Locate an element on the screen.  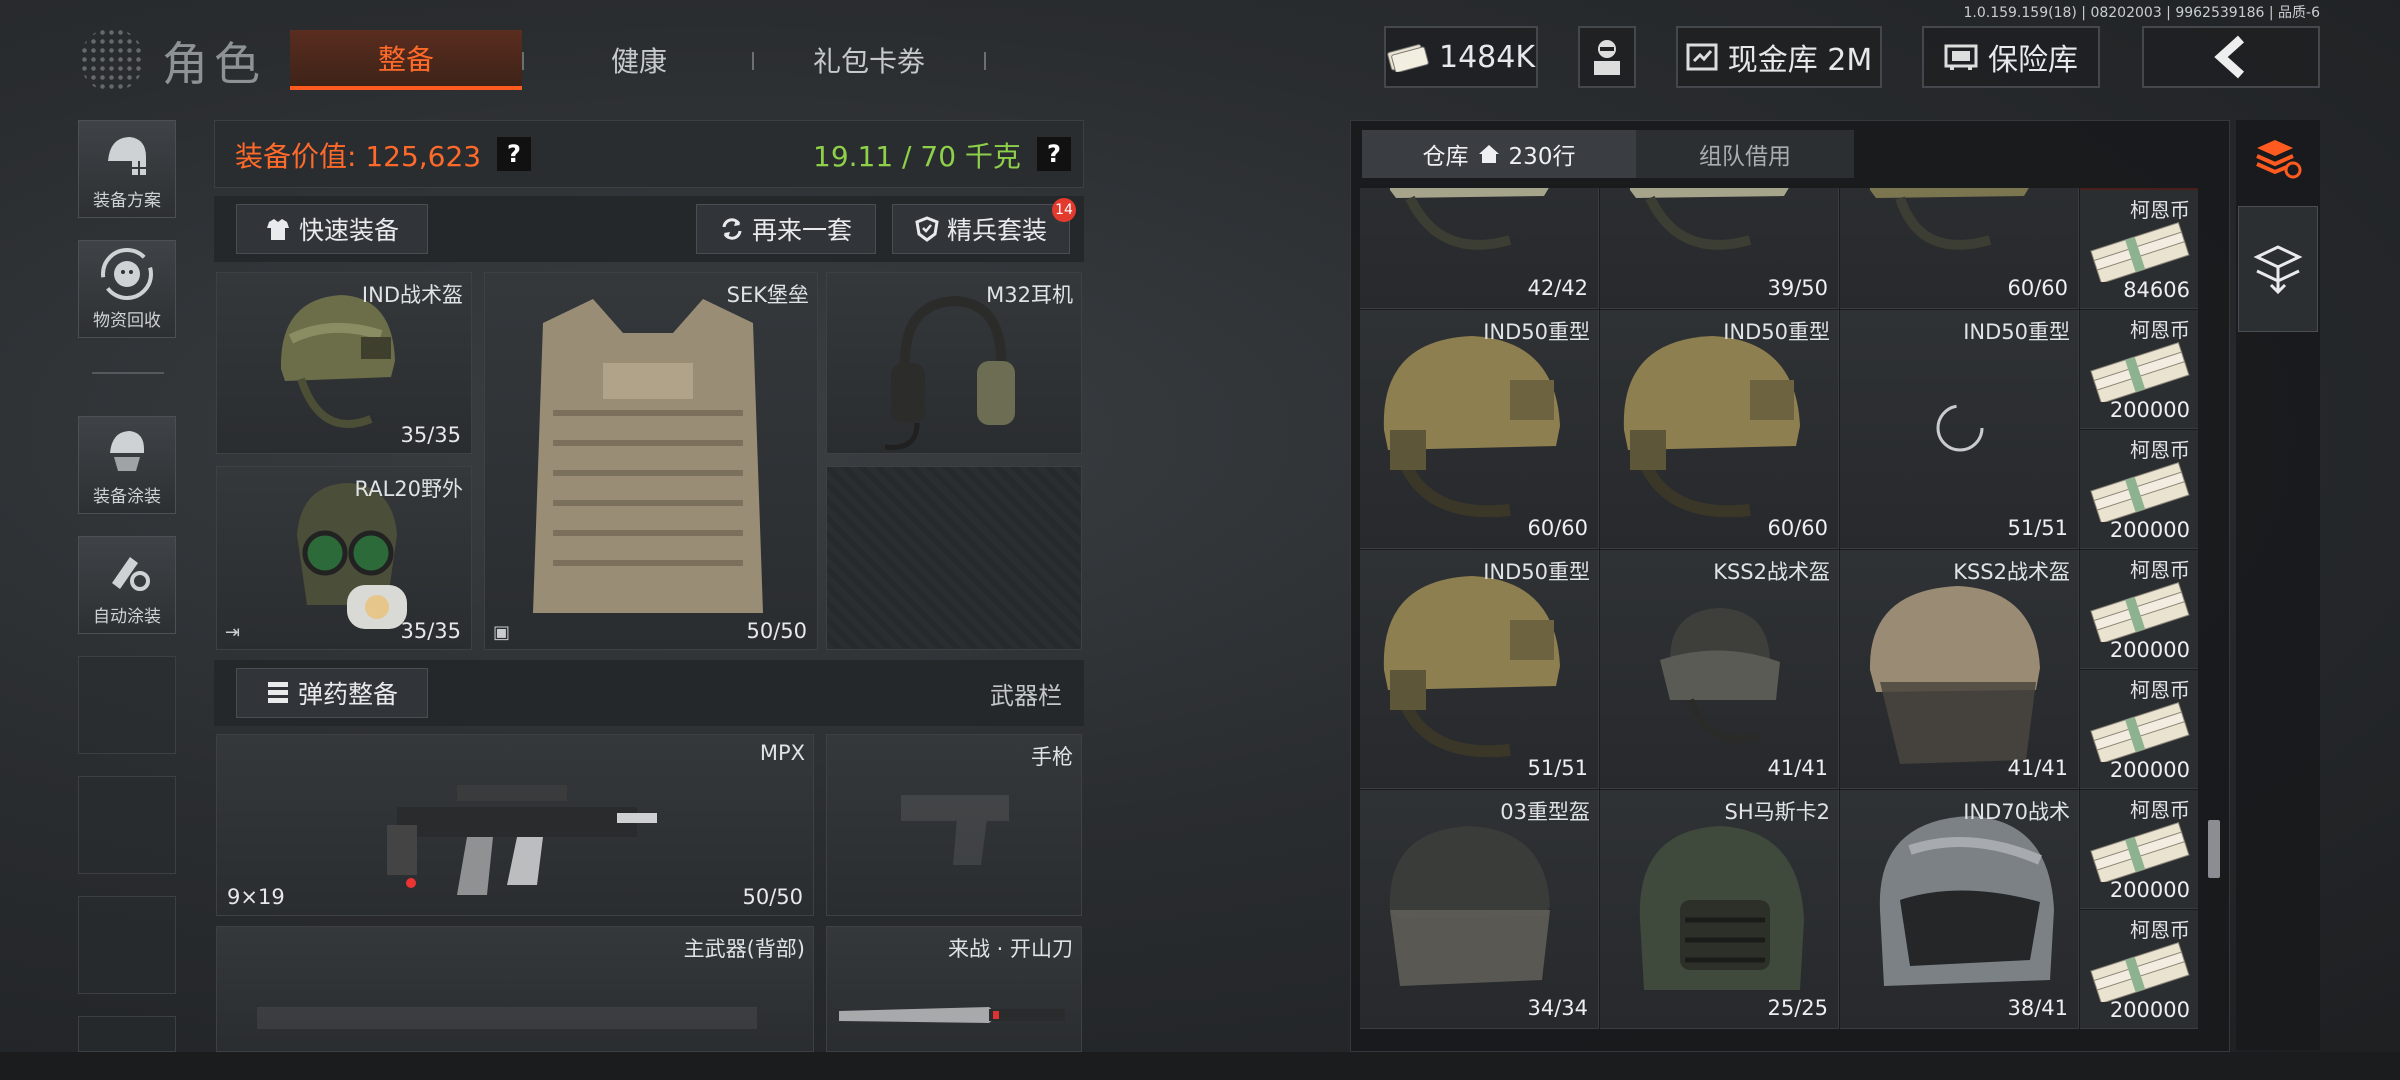
mask-slot: RAL20野外 35/35 ⇥ is located at coordinates (344, 558).